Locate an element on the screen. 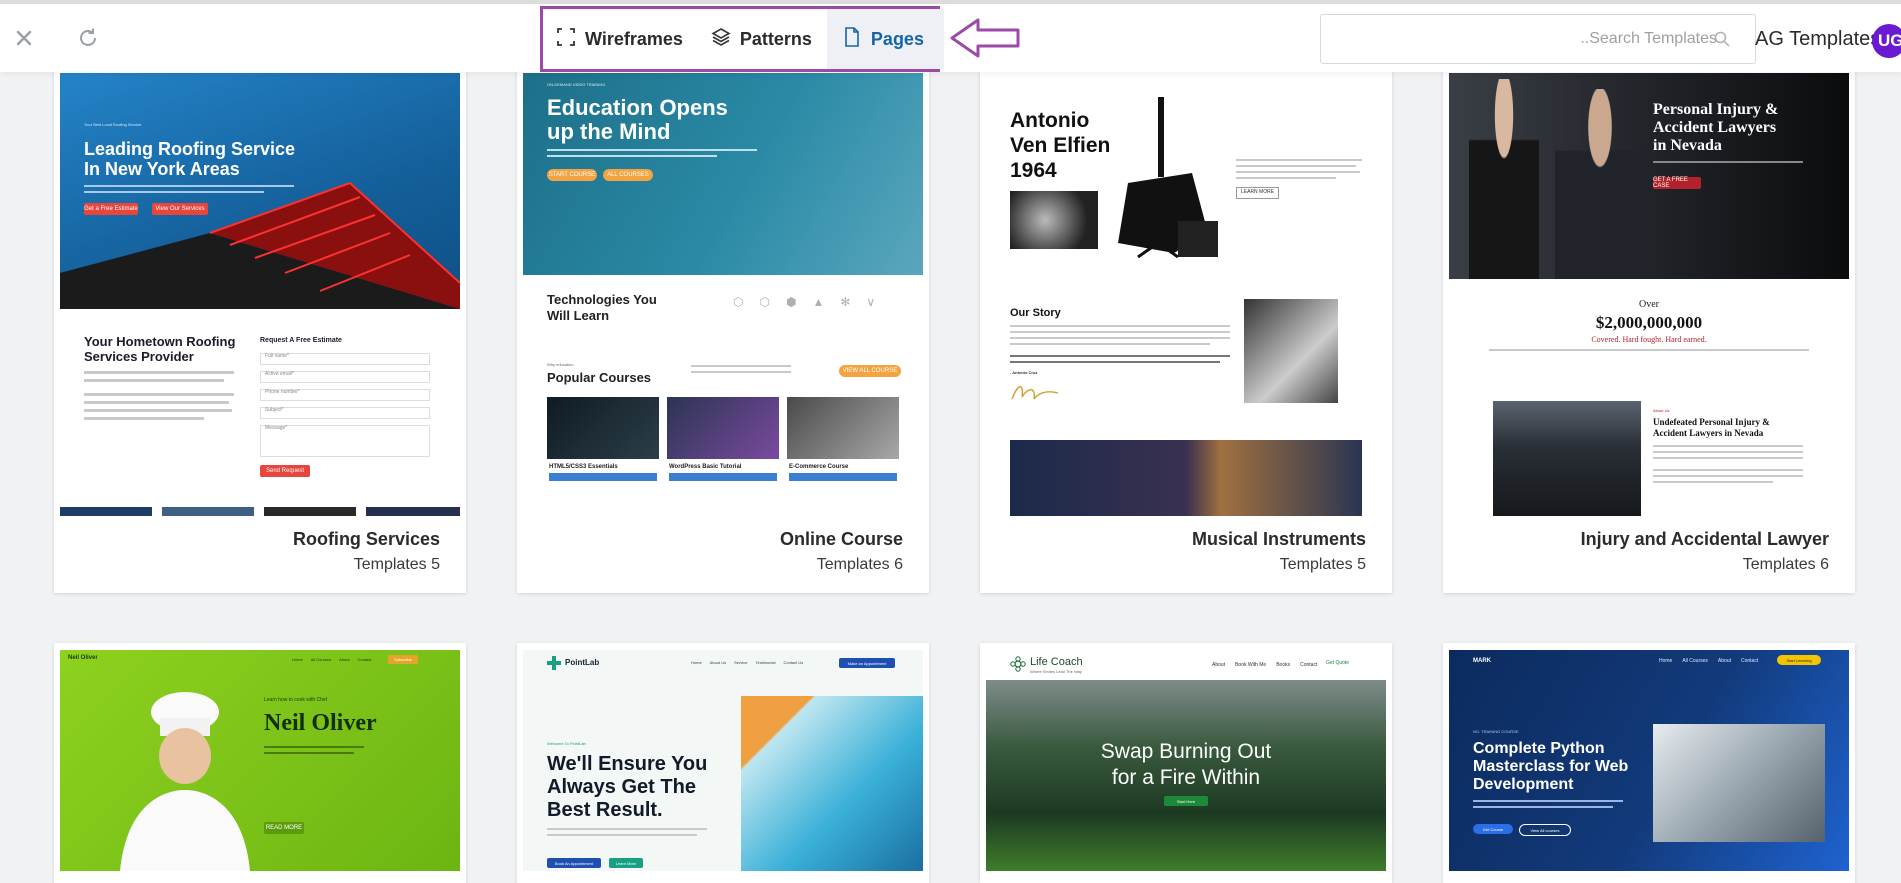  hero-headline: Best Result. is located at coordinates (605, 810).